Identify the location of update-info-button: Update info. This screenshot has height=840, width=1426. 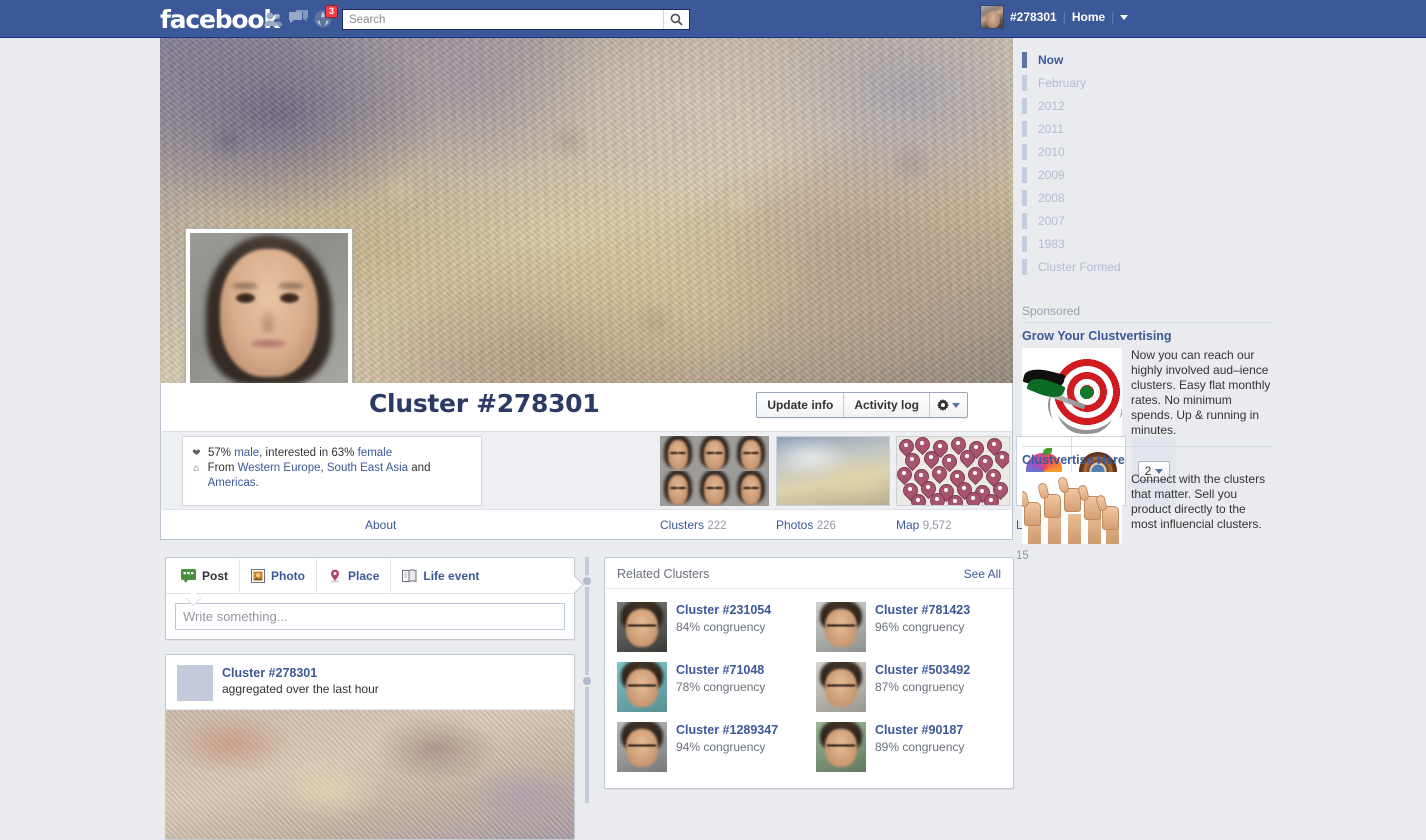
(801, 405).